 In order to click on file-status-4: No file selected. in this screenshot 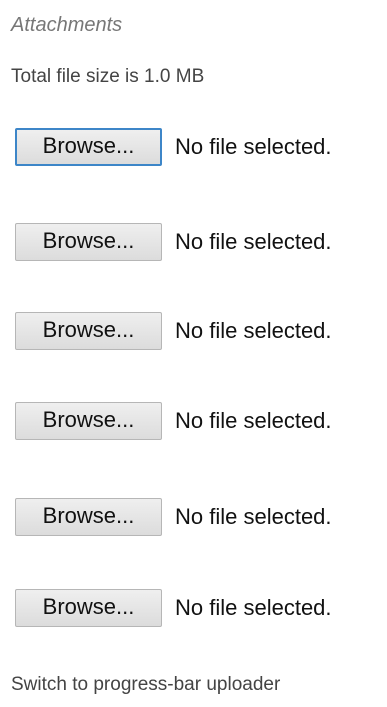, I will do `click(253, 420)`.